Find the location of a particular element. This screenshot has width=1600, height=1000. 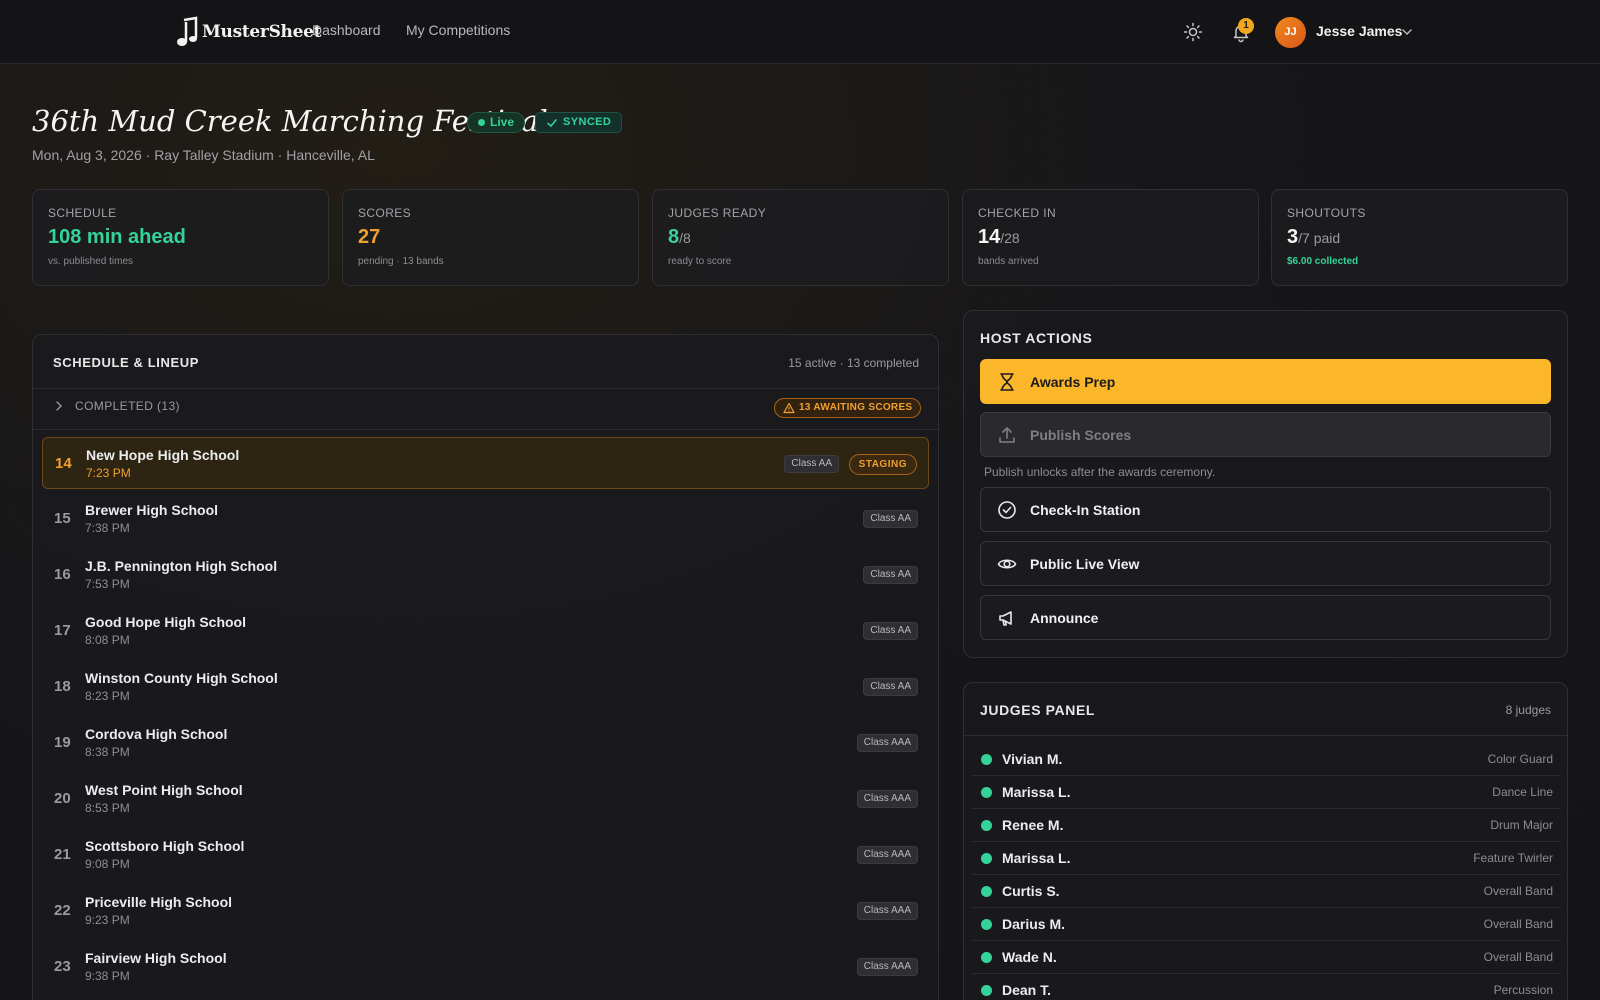

performance-time: 9:23 PM is located at coordinates (107, 920).